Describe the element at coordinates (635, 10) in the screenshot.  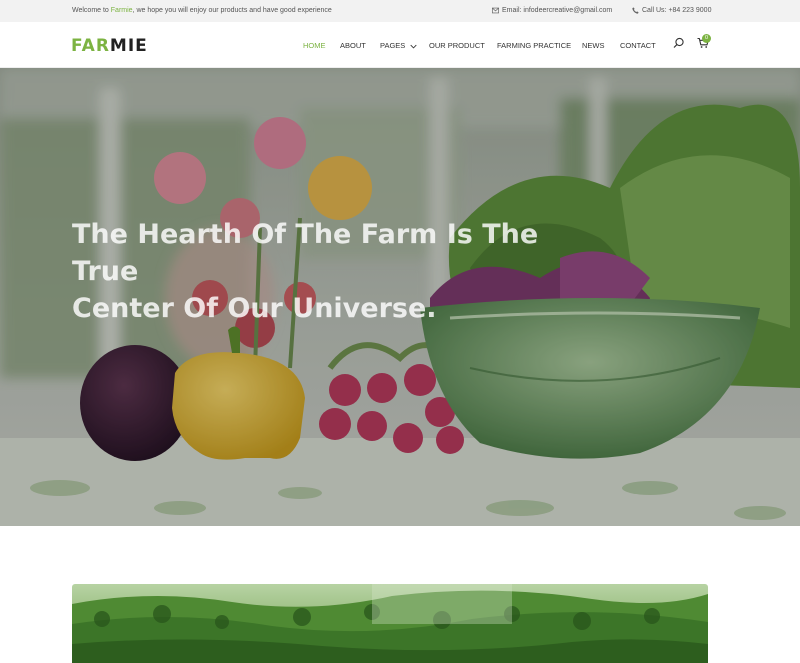
I see `phone-icon` at that location.